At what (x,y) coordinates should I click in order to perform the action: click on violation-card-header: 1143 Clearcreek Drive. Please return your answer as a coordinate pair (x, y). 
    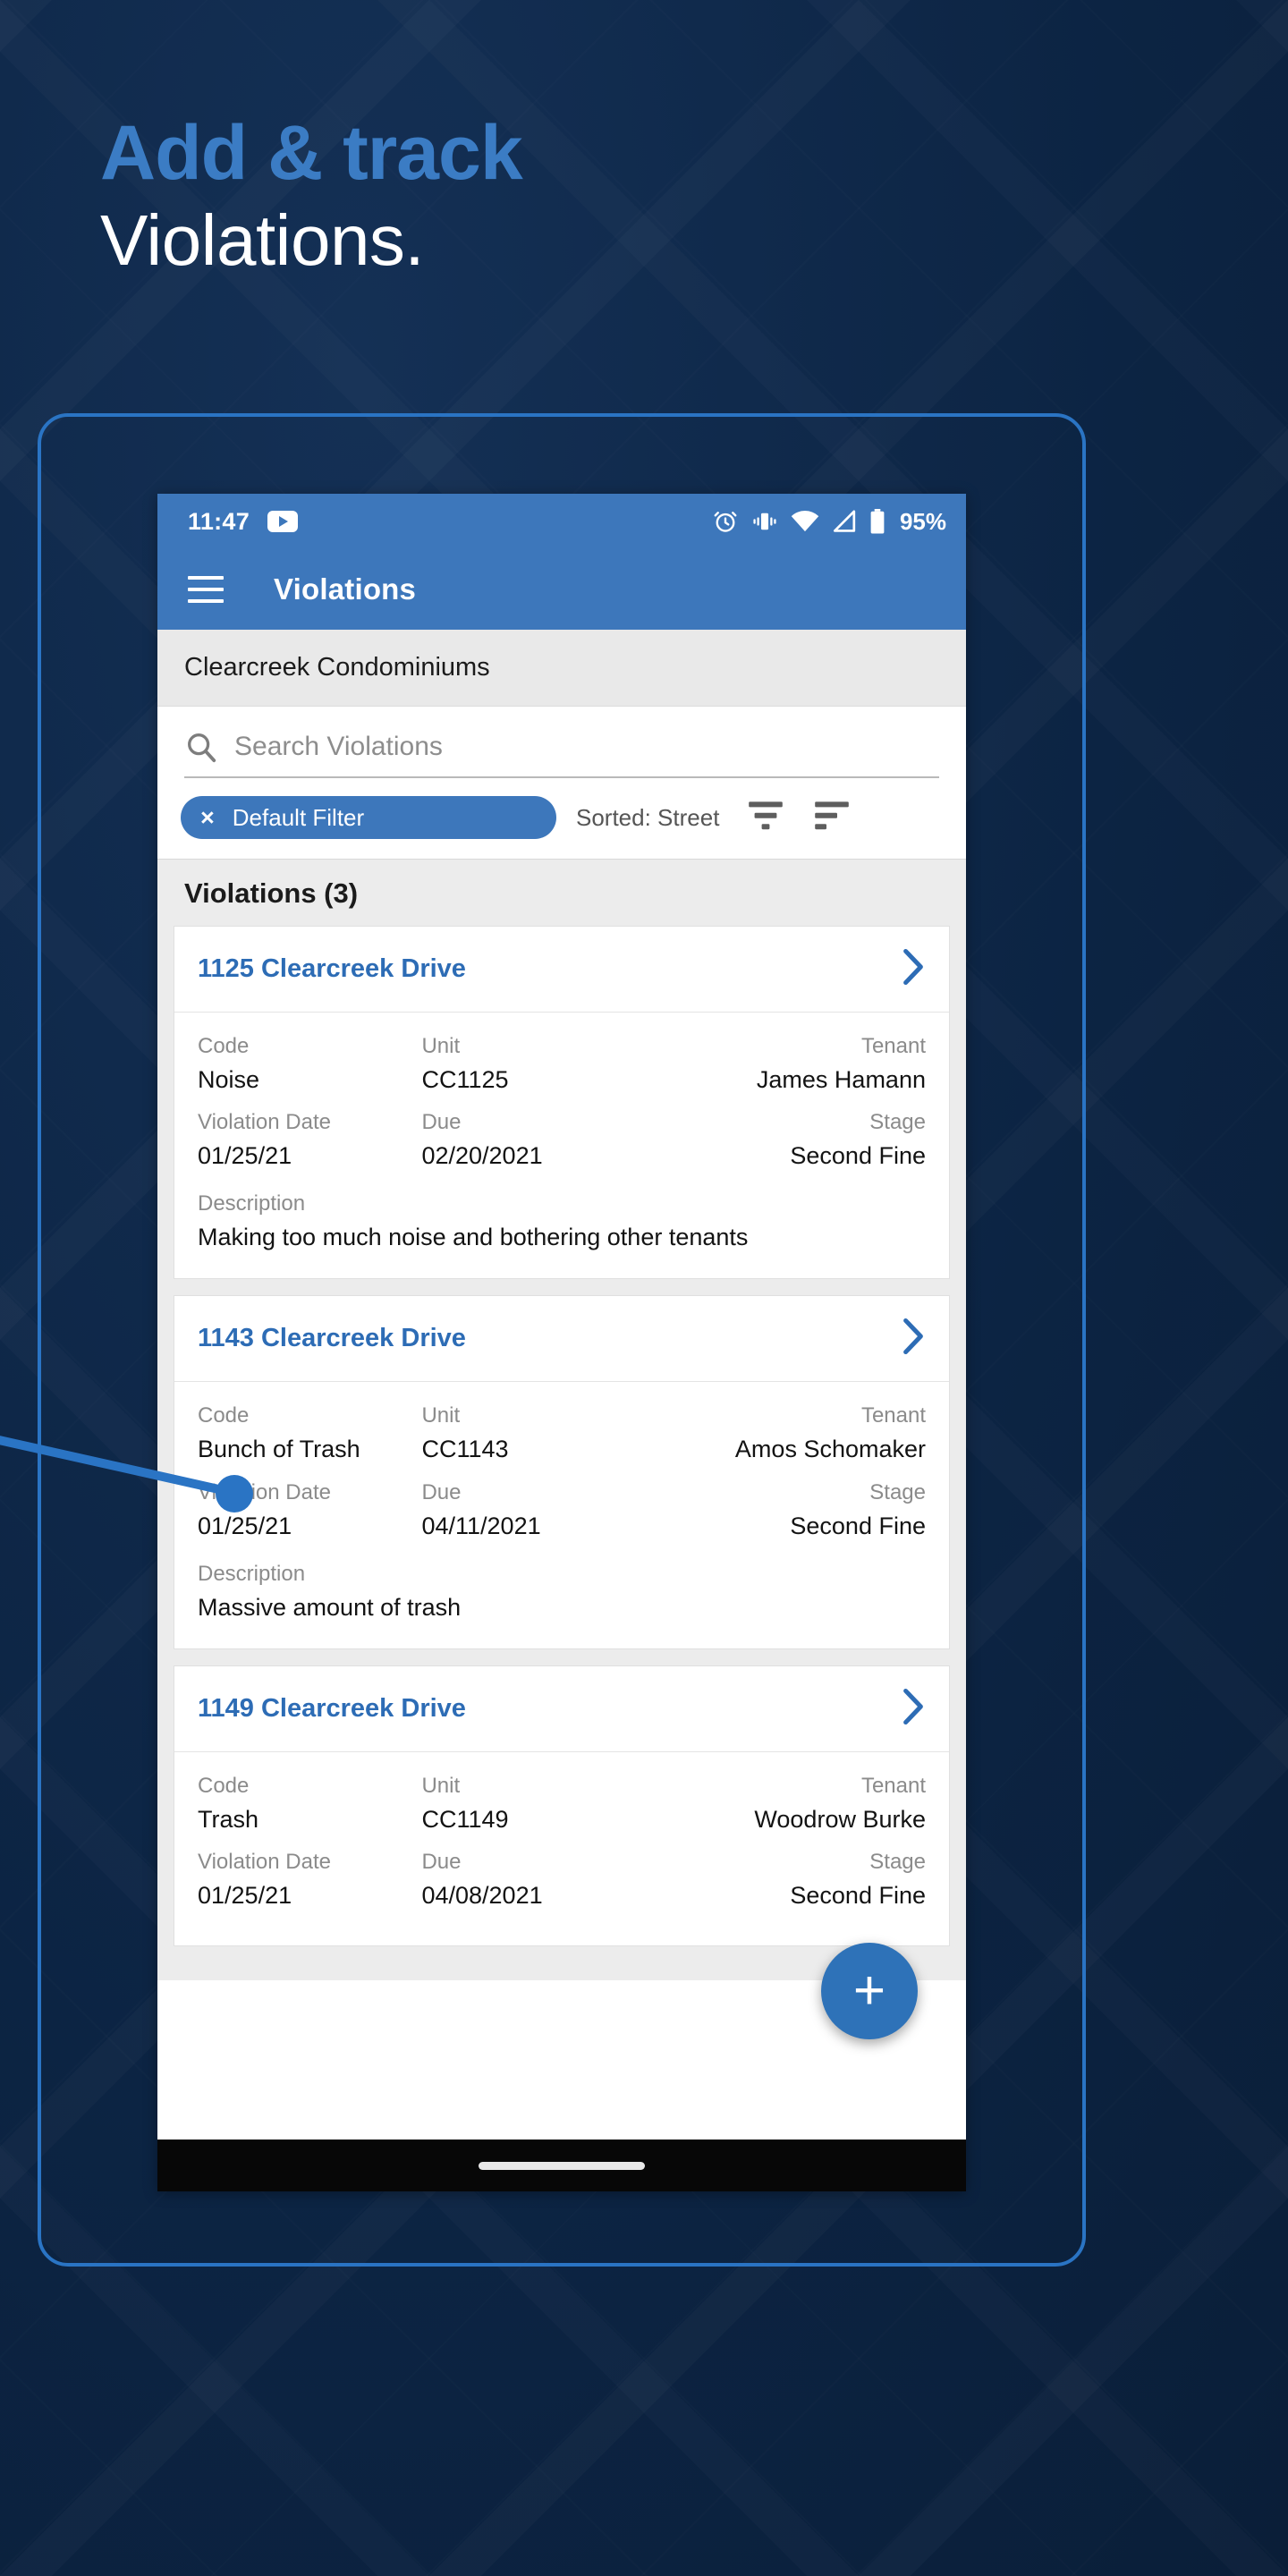
    Looking at the image, I should click on (561, 1339).